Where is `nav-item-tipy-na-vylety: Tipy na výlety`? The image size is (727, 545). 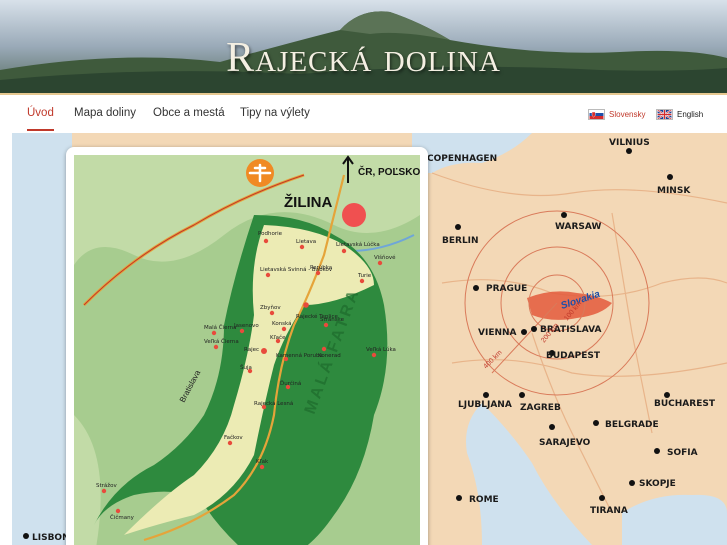
nav-item-tipy-na-vylety: Tipy na výlety is located at coordinates (275, 113).